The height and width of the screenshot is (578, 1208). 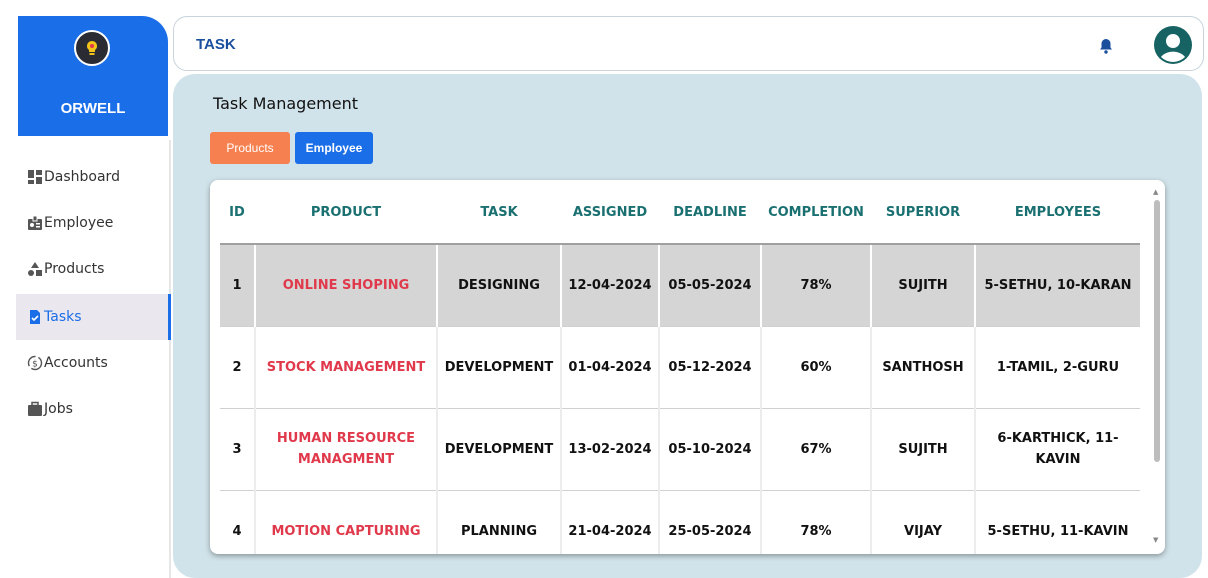 I want to click on cell-assigned: 21-04-2024, so click(x=609, y=522).